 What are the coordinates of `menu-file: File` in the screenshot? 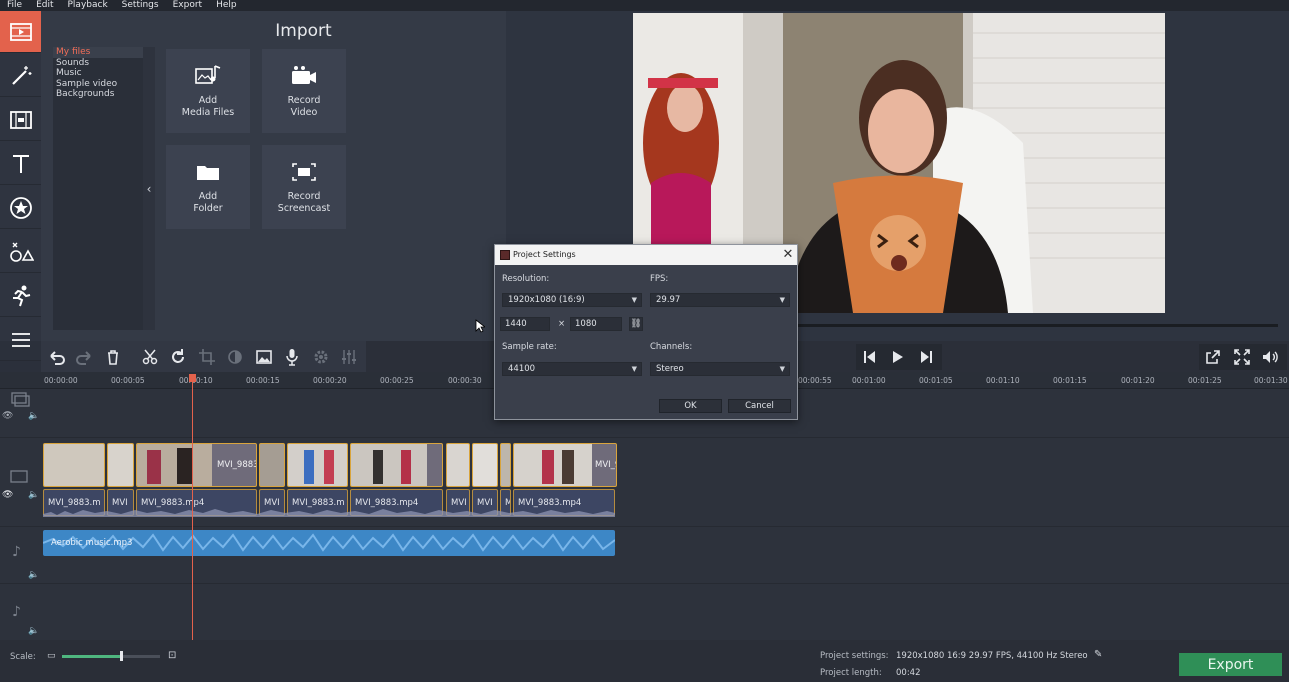 It's located at (14, 5).